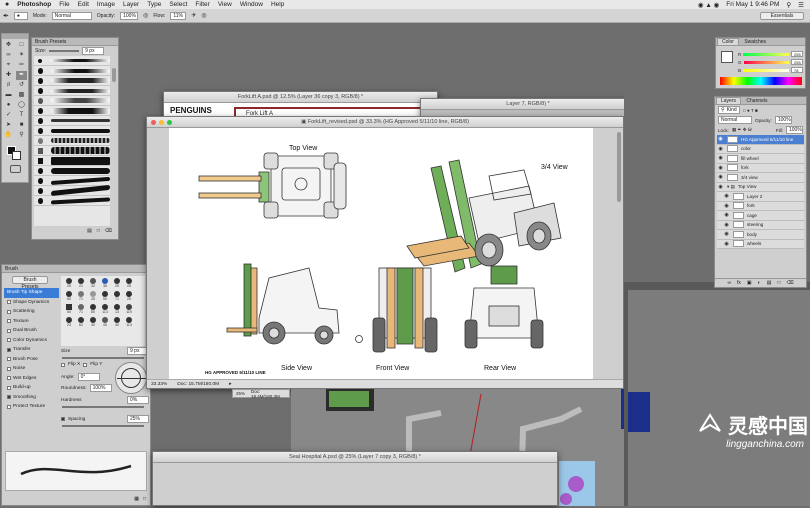  I want to click on blend-mode-select: Normal, so click(735, 120).